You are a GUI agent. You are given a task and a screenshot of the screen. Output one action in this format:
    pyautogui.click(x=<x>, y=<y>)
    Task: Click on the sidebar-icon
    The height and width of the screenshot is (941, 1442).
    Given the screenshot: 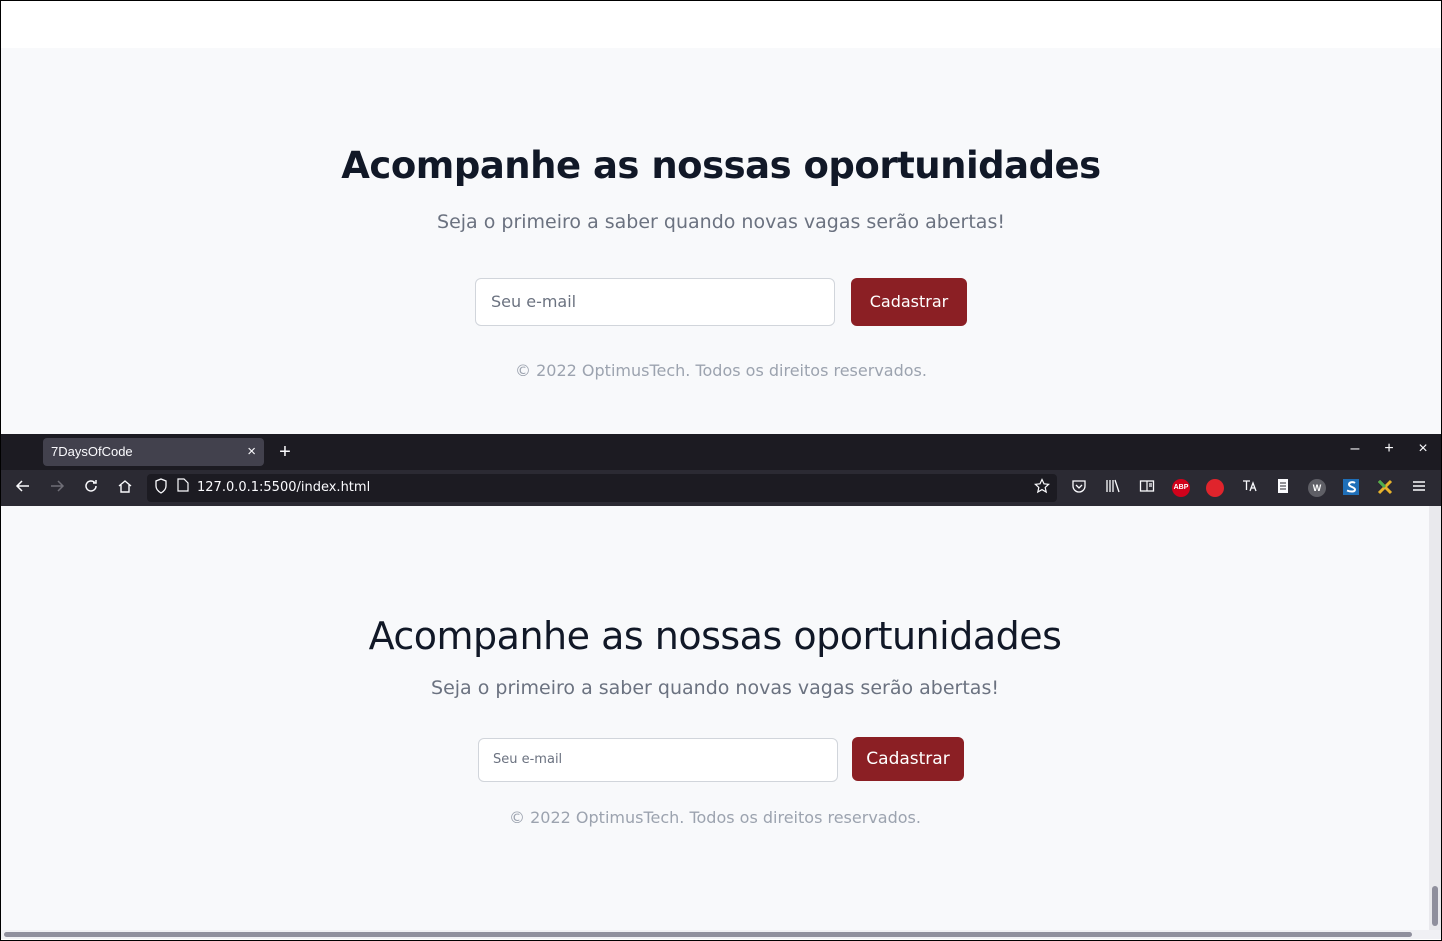 What is the action you would take?
    pyautogui.click(x=1147, y=488)
    